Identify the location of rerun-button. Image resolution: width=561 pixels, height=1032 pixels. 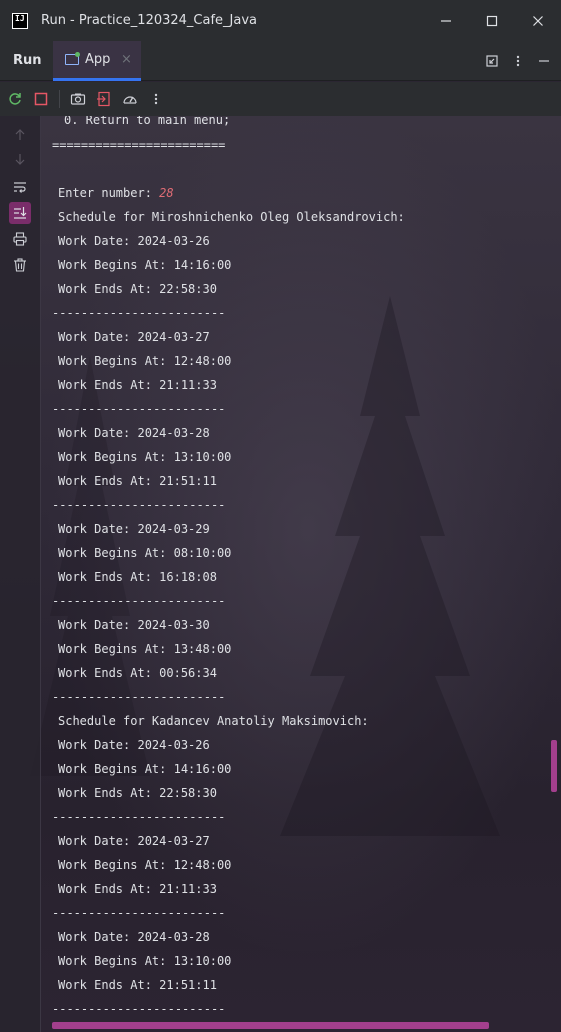
(15, 99).